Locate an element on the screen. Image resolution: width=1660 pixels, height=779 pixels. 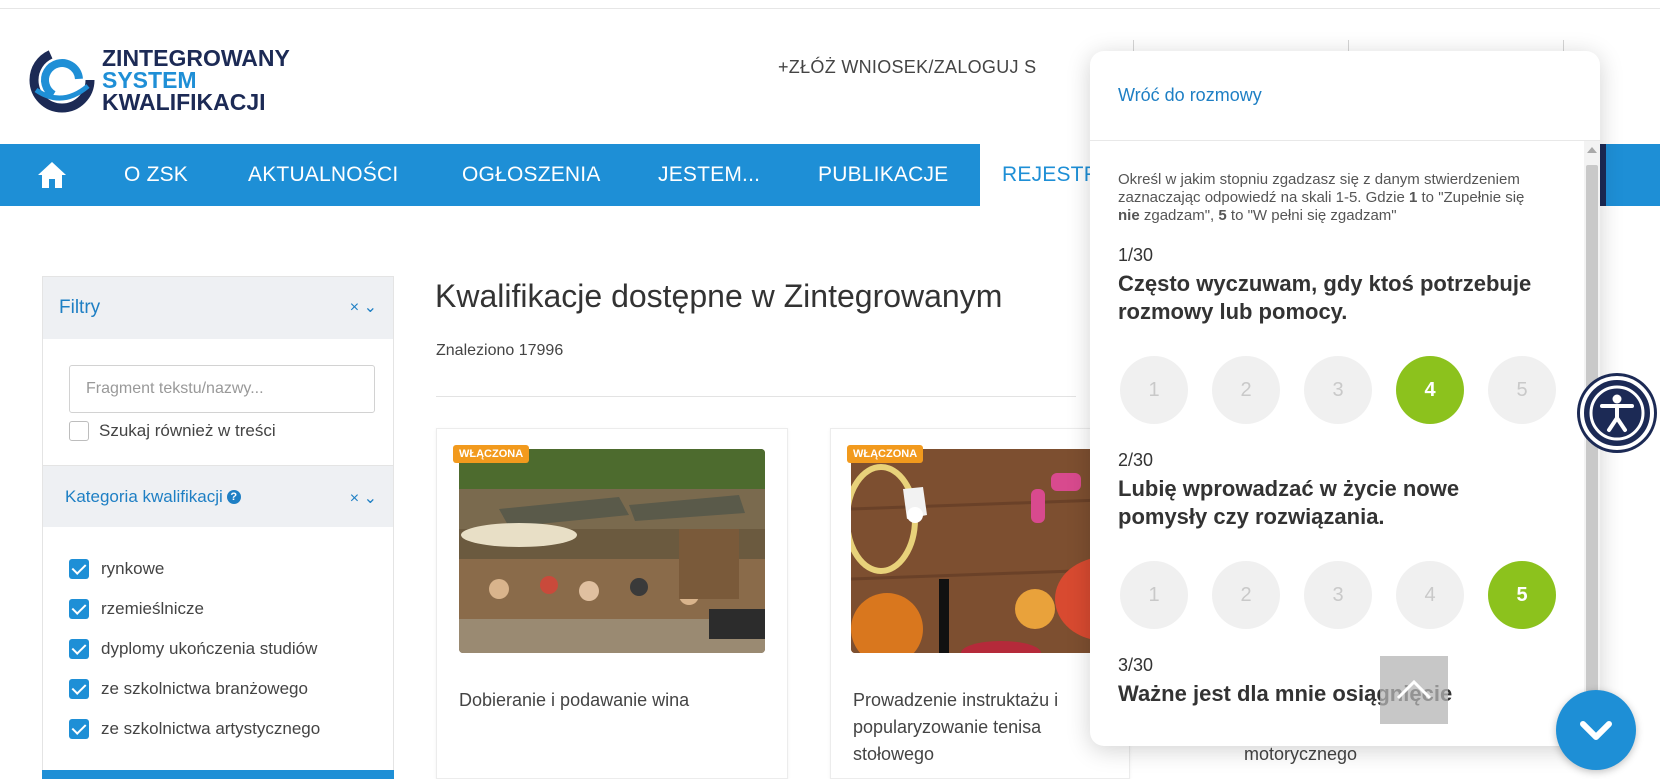
logo-line-1: ZINTEGROWANY is located at coordinates (196, 58).